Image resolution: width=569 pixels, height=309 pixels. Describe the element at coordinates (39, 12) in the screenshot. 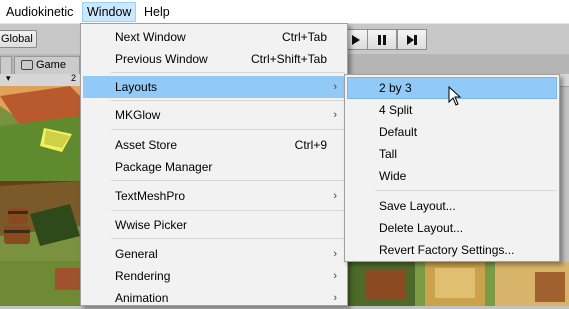

I see `menu-audiokinetic: Audiokinetic` at that location.